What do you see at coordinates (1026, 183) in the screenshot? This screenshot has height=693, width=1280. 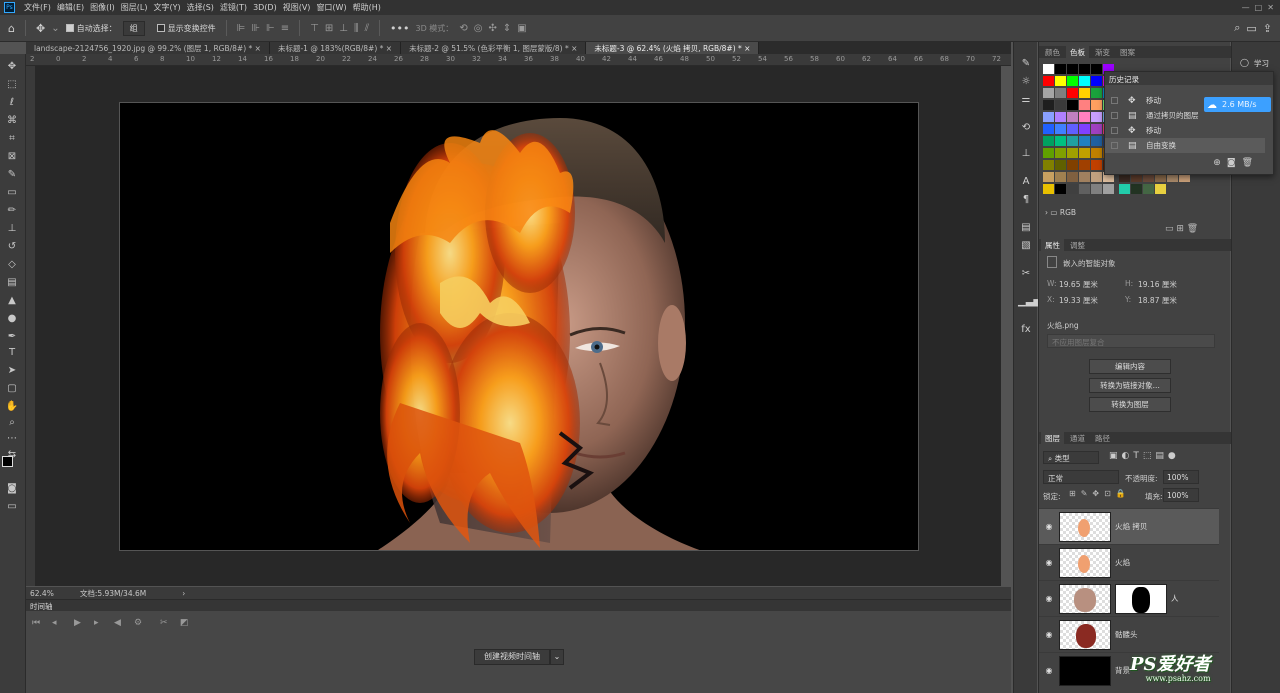 I see `character-icon: A` at bounding box center [1026, 183].